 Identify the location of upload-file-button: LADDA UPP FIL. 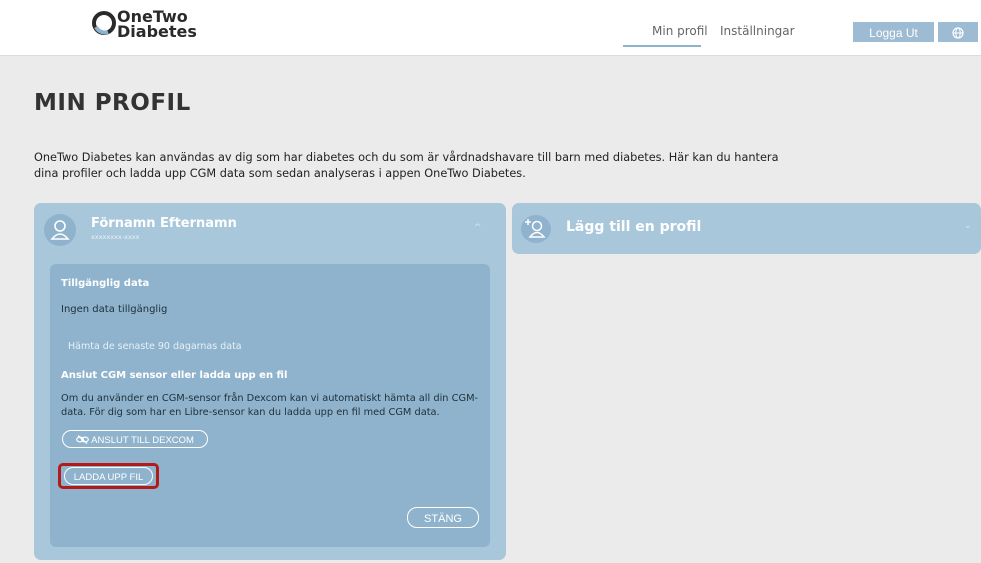
(108, 476).